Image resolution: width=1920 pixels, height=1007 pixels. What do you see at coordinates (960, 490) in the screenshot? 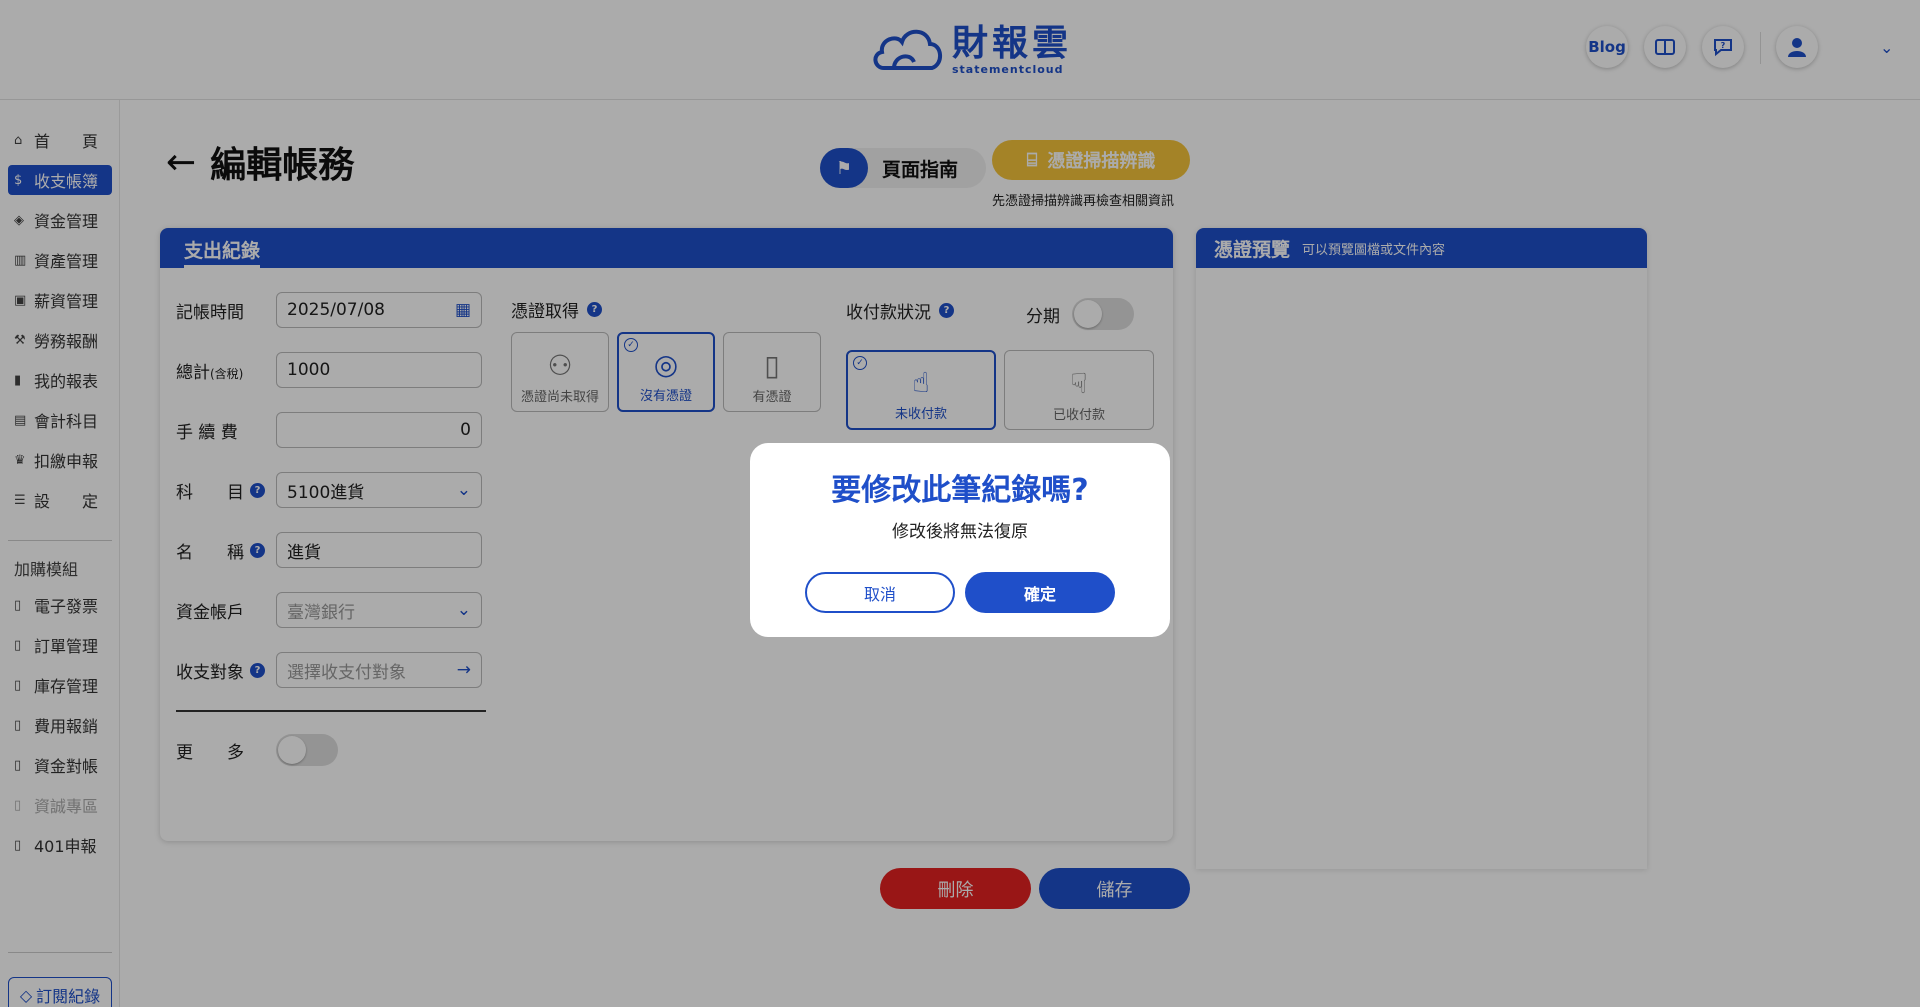
I see `dialog-title: 要修改此筆紀錄嗎?` at bounding box center [960, 490].